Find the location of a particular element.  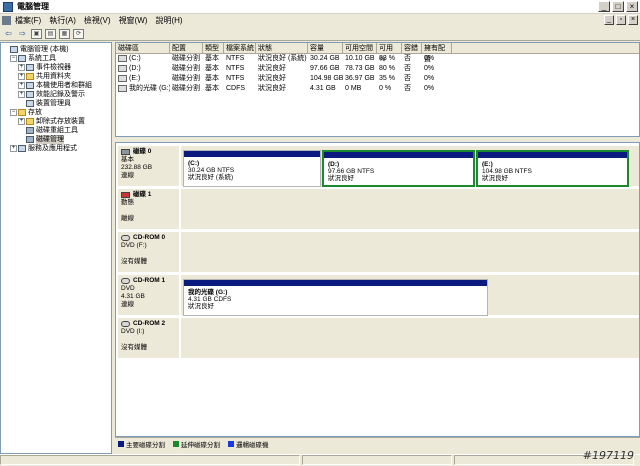

menu-window: 視窗(W) is located at coordinates (133, 20).